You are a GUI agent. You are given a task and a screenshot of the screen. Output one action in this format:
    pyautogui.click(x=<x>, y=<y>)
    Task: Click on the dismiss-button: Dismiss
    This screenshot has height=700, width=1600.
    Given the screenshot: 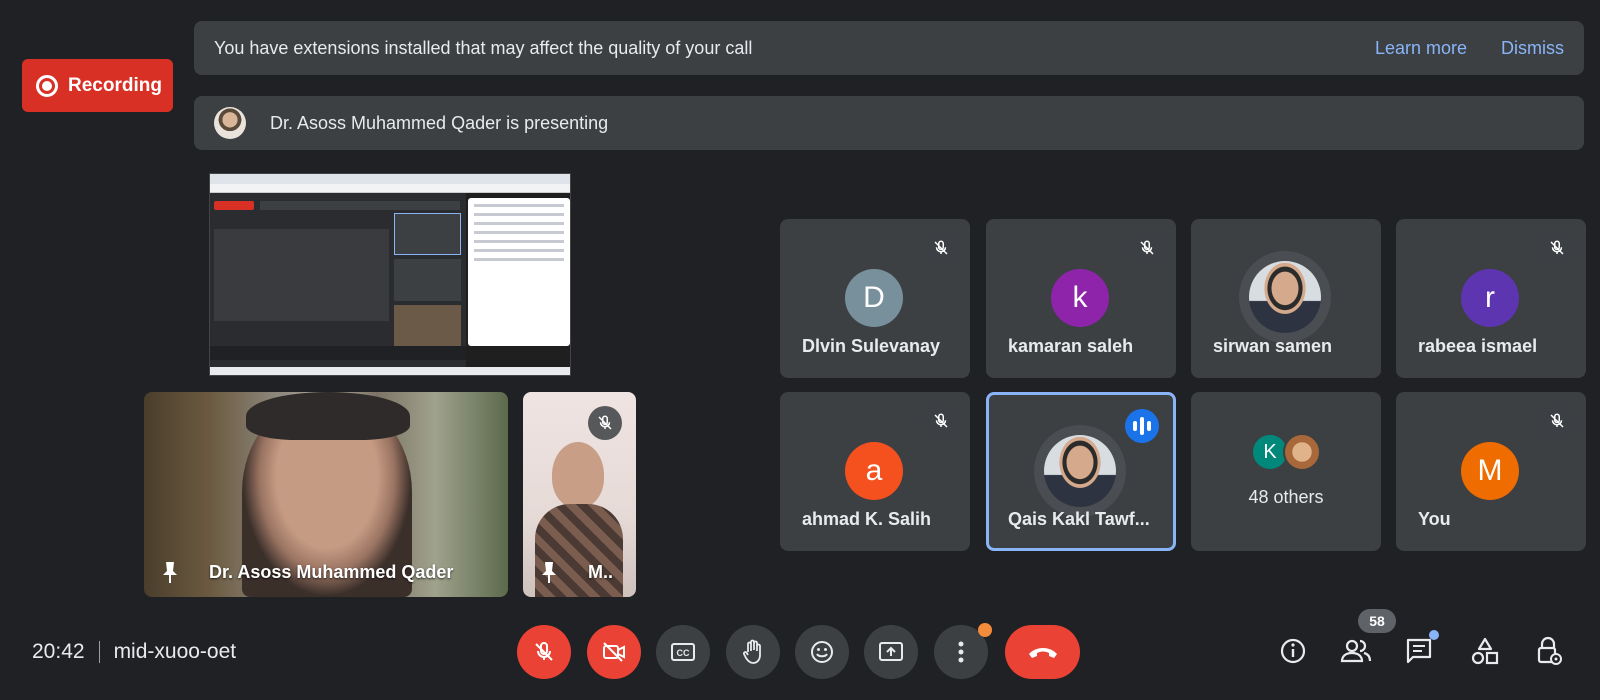 What is the action you would take?
    pyautogui.click(x=1532, y=48)
    